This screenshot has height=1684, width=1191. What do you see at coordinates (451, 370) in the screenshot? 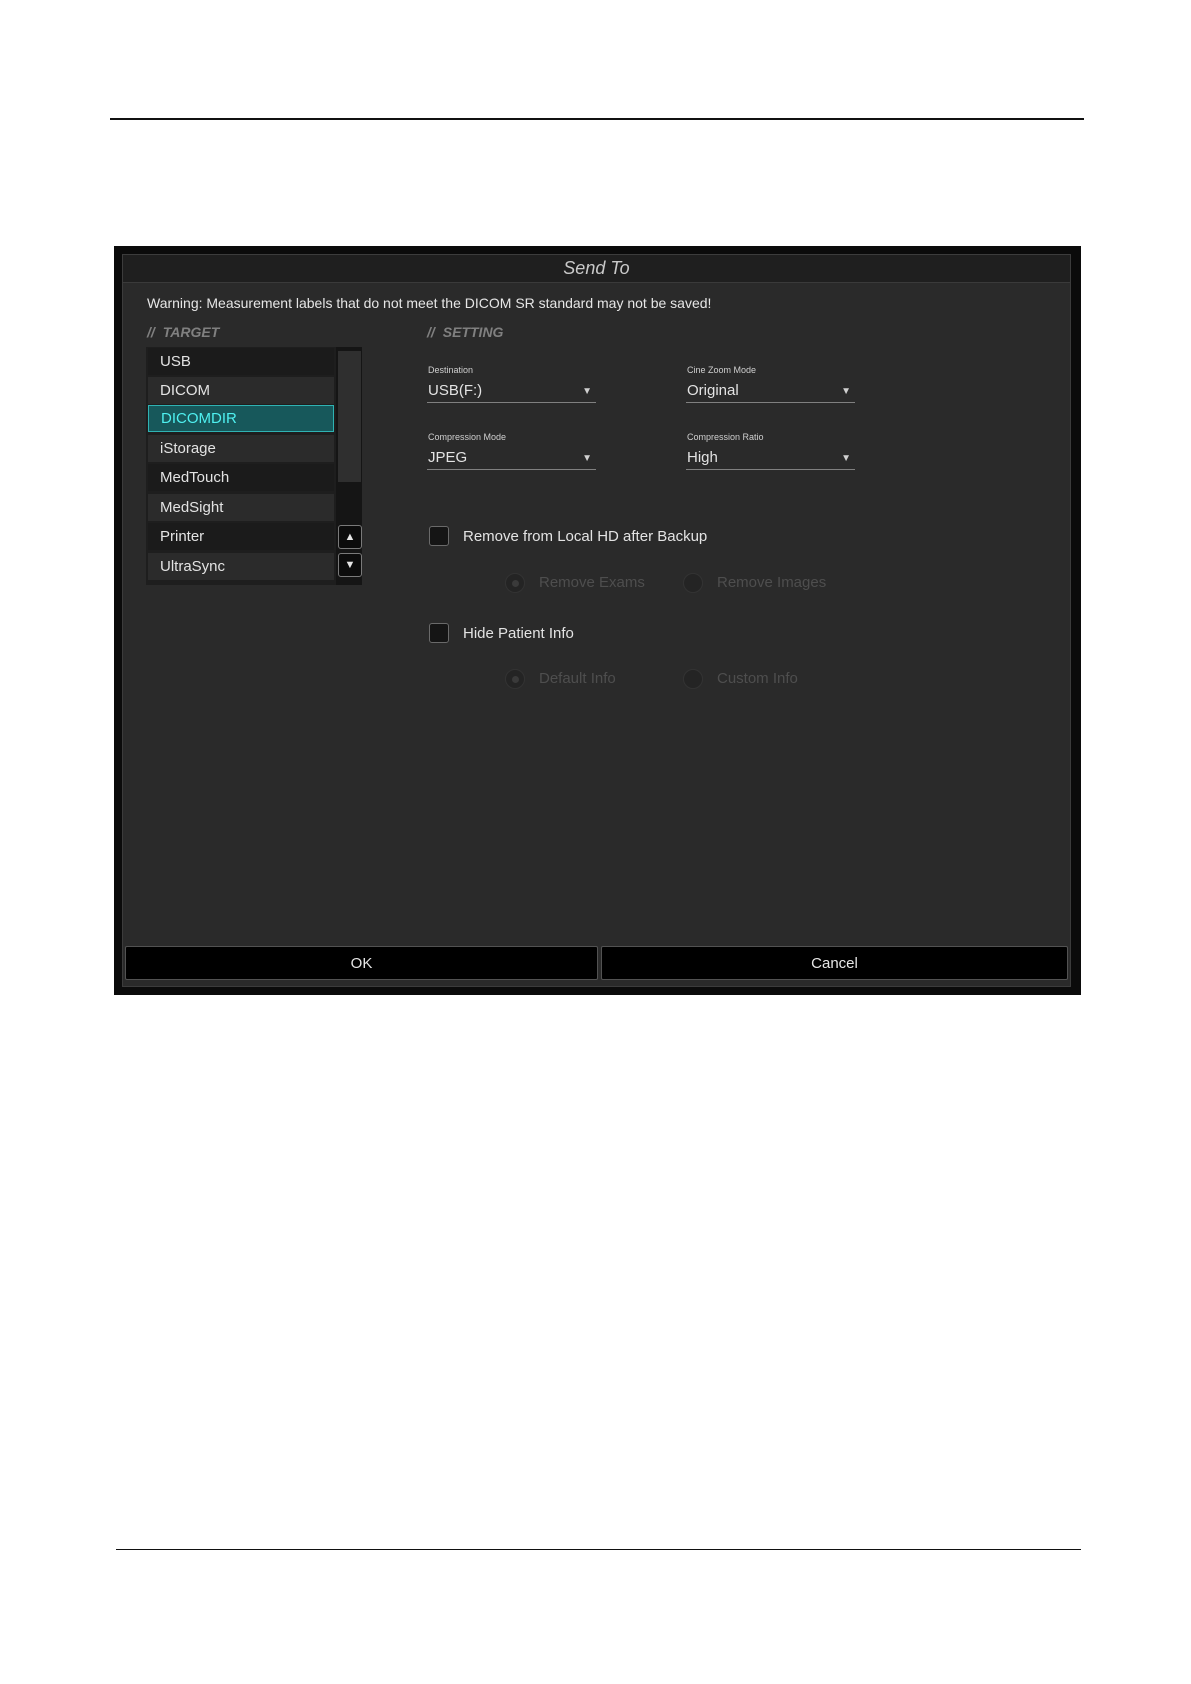
I see `destination-label: Destination` at bounding box center [451, 370].